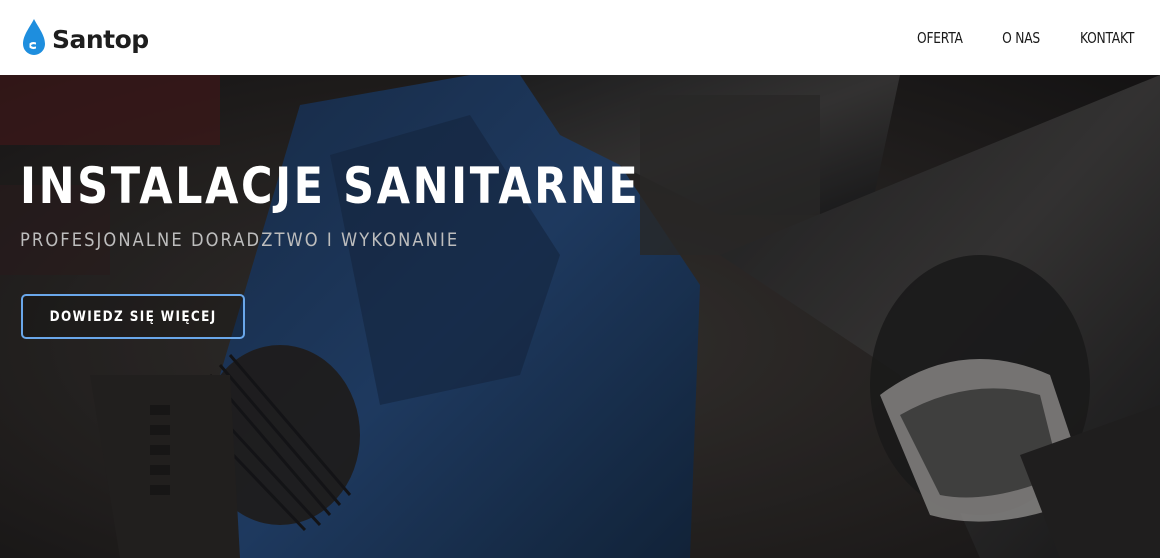 The image size is (1160, 558). I want to click on nav-item-oferta: OFERTA, so click(940, 38).